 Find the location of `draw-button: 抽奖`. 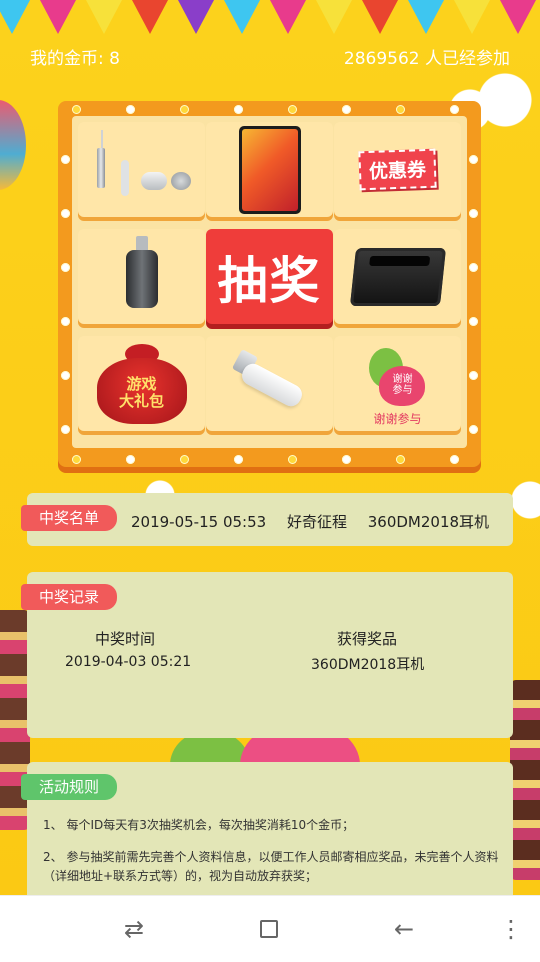

draw-button: 抽奖 is located at coordinates (269, 276).